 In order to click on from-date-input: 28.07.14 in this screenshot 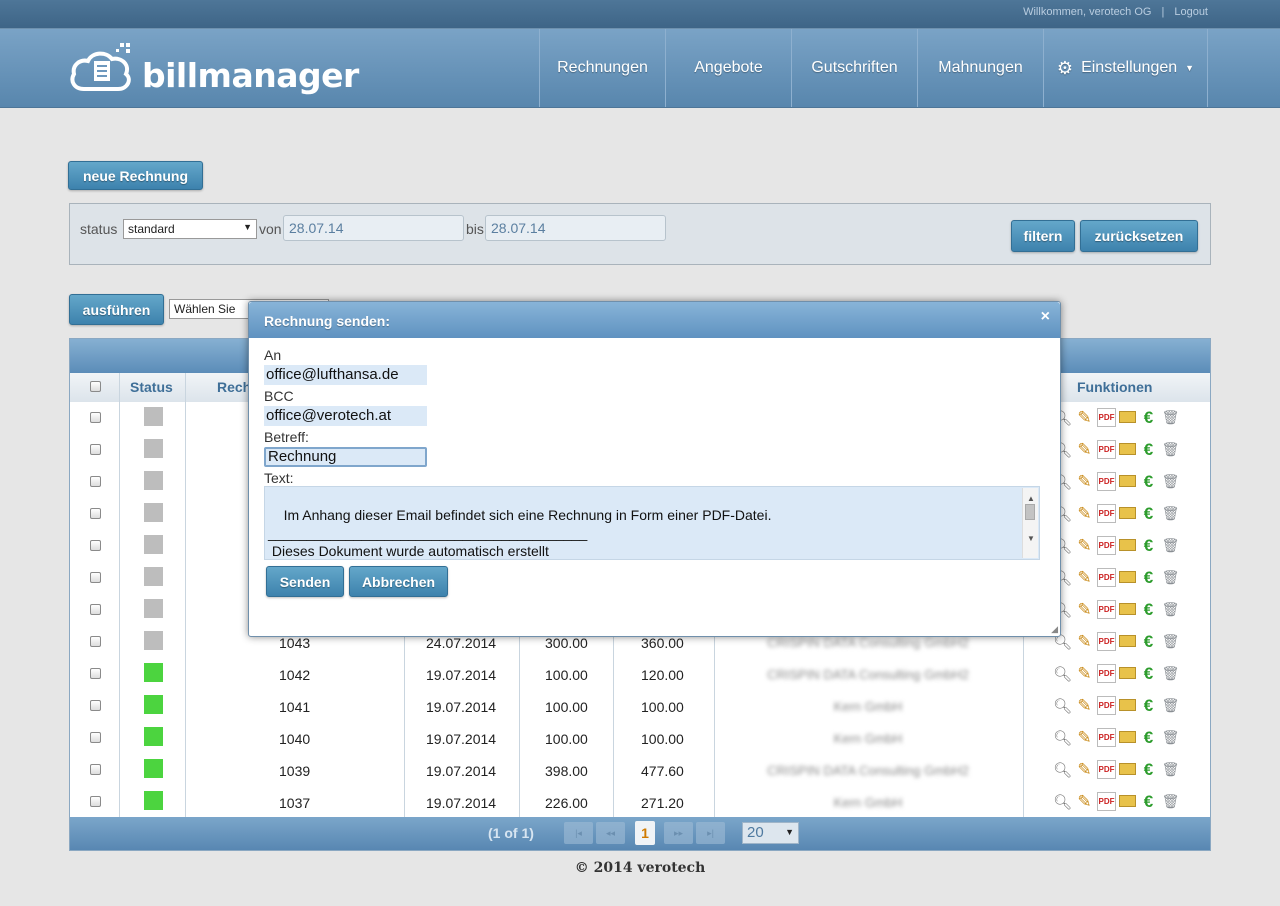, I will do `click(373, 228)`.